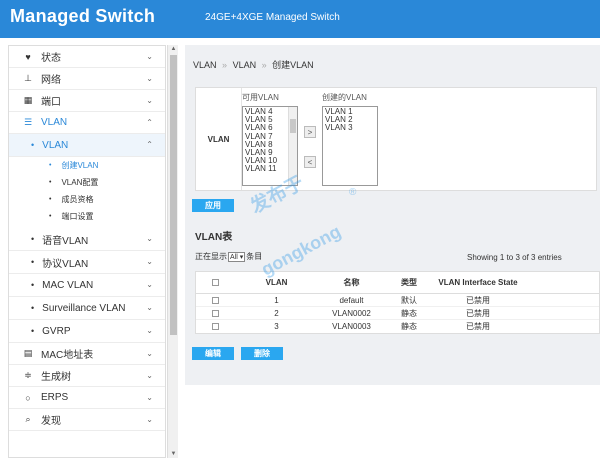  What do you see at coordinates (28, 419) in the screenshot?
I see `search-icon: ⌕` at bounding box center [28, 419].